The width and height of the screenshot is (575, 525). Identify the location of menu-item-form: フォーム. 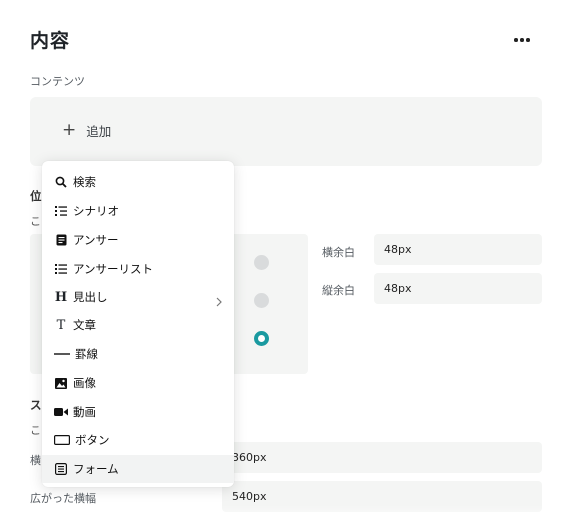
(138, 469).